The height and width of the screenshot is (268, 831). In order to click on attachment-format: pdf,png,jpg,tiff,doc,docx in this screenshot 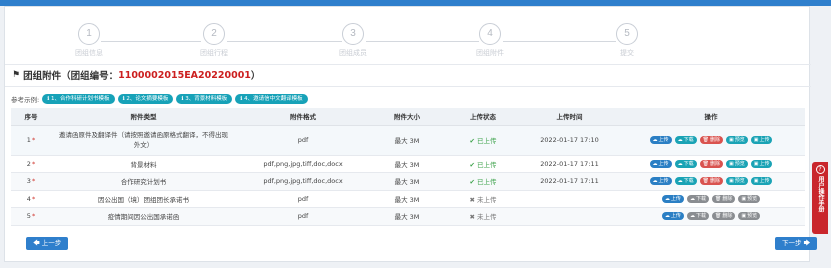, I will do `click(303, 181)`.